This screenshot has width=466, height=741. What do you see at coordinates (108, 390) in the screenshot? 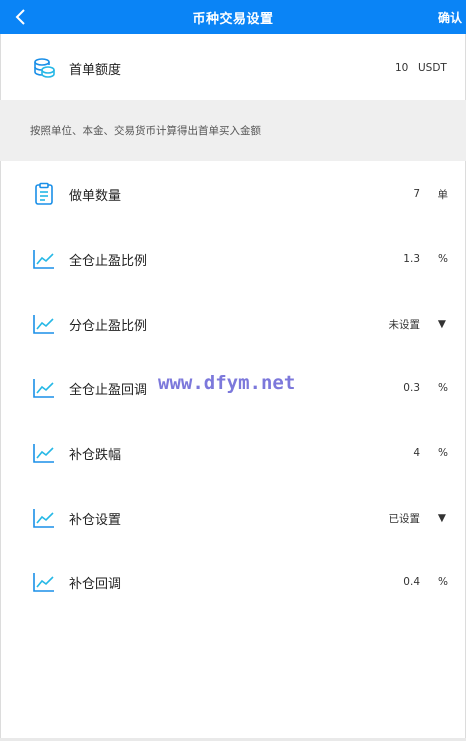
I see `full-take-profit-callback-label: 全仓止盈回调` at bounding box center [108, 390].